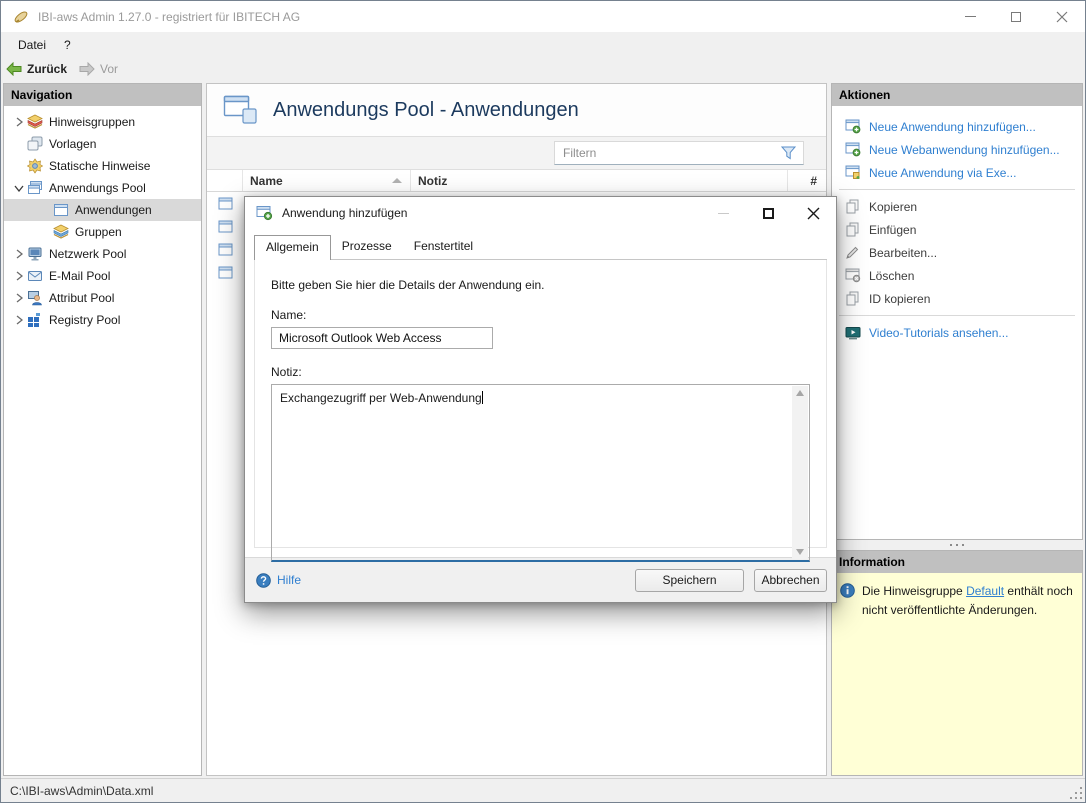 The width and height of the screenshot is (1086, 803). Describe the element at coordinates (852, 298) in the screenshot. I see `copy-id-icon` at that location.